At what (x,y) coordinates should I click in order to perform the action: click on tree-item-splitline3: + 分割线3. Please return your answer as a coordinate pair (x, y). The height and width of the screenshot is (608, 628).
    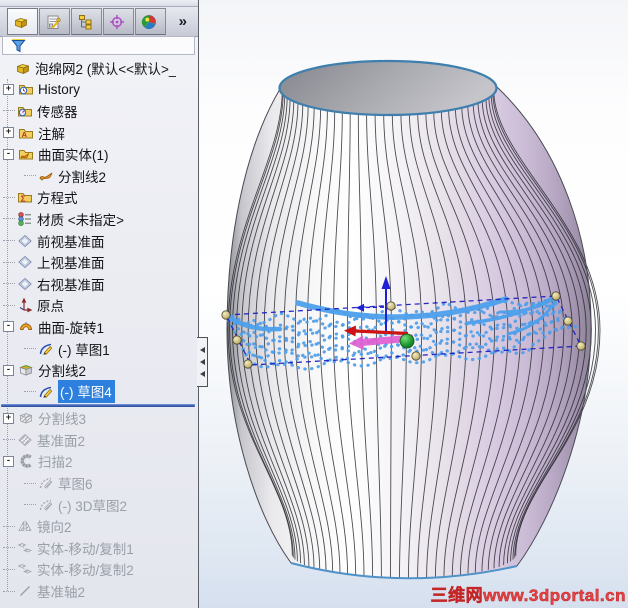
    Looking at the image, I should click on (98, 419).